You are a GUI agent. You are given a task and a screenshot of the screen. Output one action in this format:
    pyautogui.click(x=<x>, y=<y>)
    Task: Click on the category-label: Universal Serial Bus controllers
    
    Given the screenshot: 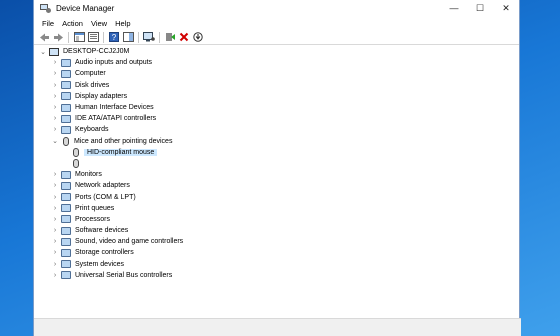 What is the action you would take?
    pyautogui.click(x=124, y=275)
    